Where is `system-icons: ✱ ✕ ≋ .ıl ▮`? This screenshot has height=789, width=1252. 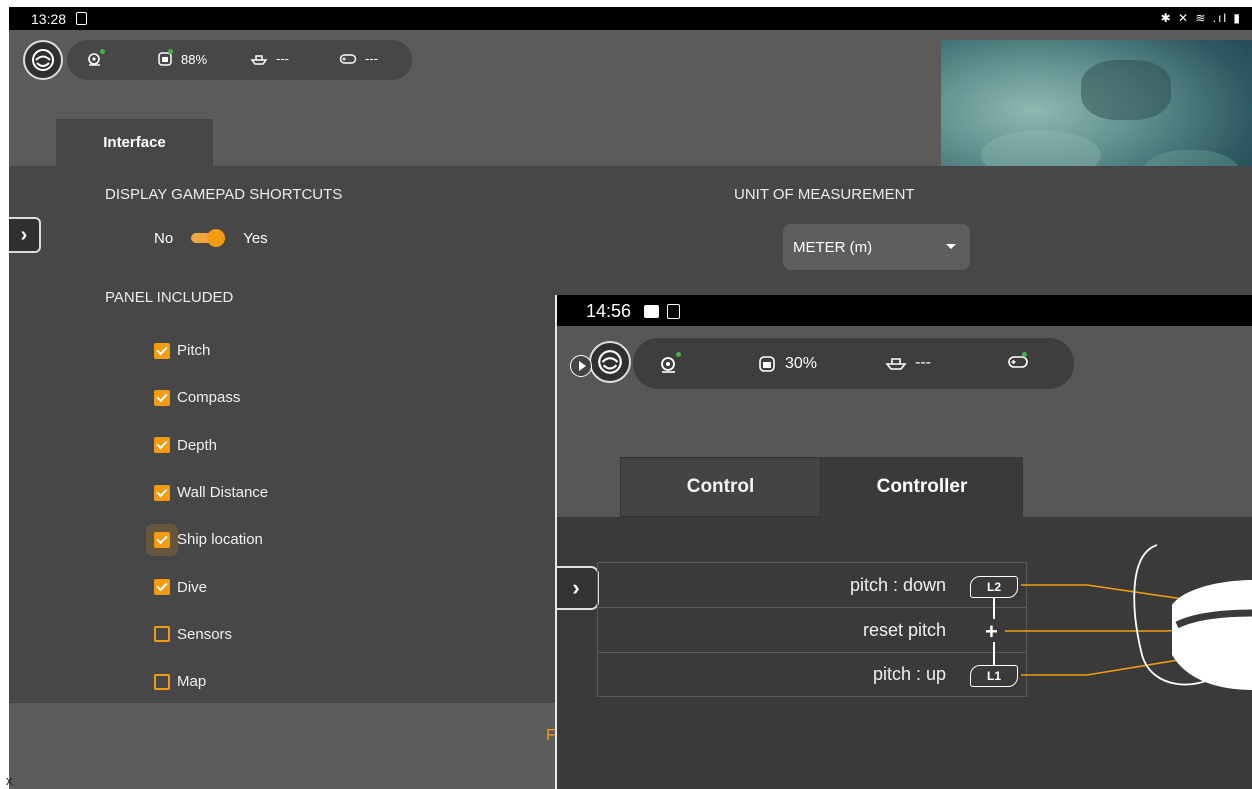
system-icons: ✱ ✕ ≋ .ıl ▮ is located at coordinates (1201, 18).